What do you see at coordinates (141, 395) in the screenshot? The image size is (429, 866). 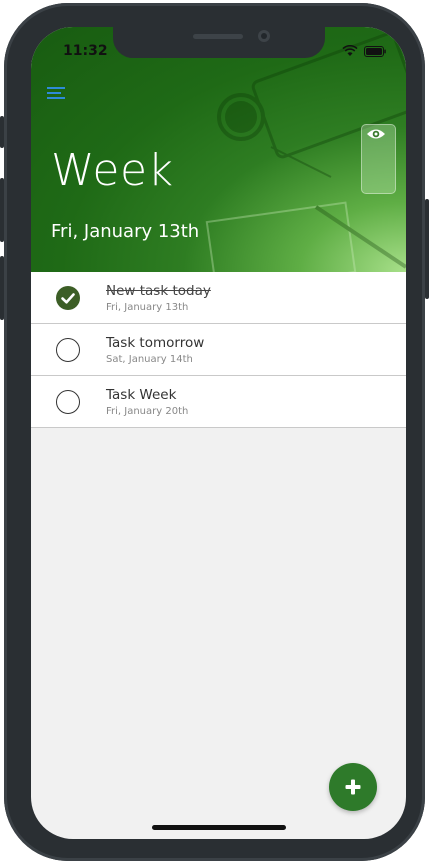 I see `task-title: Task Week` at bounding box center [141, 395].